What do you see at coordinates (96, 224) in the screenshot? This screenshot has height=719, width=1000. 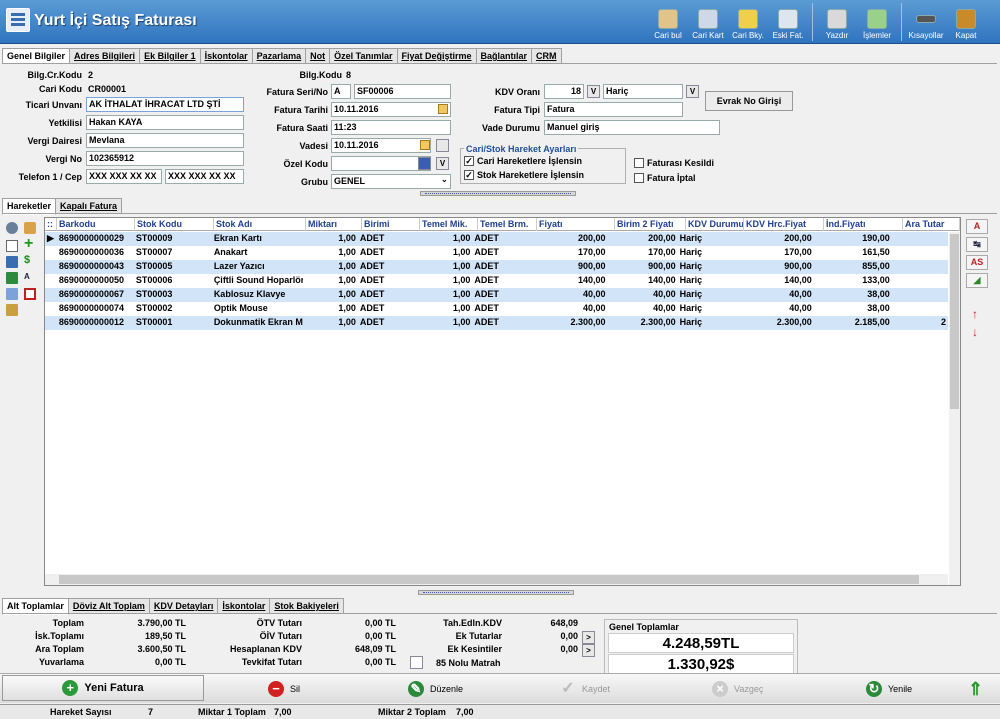 I see `column-header: Barkodu` at bounding box center [96, 224].